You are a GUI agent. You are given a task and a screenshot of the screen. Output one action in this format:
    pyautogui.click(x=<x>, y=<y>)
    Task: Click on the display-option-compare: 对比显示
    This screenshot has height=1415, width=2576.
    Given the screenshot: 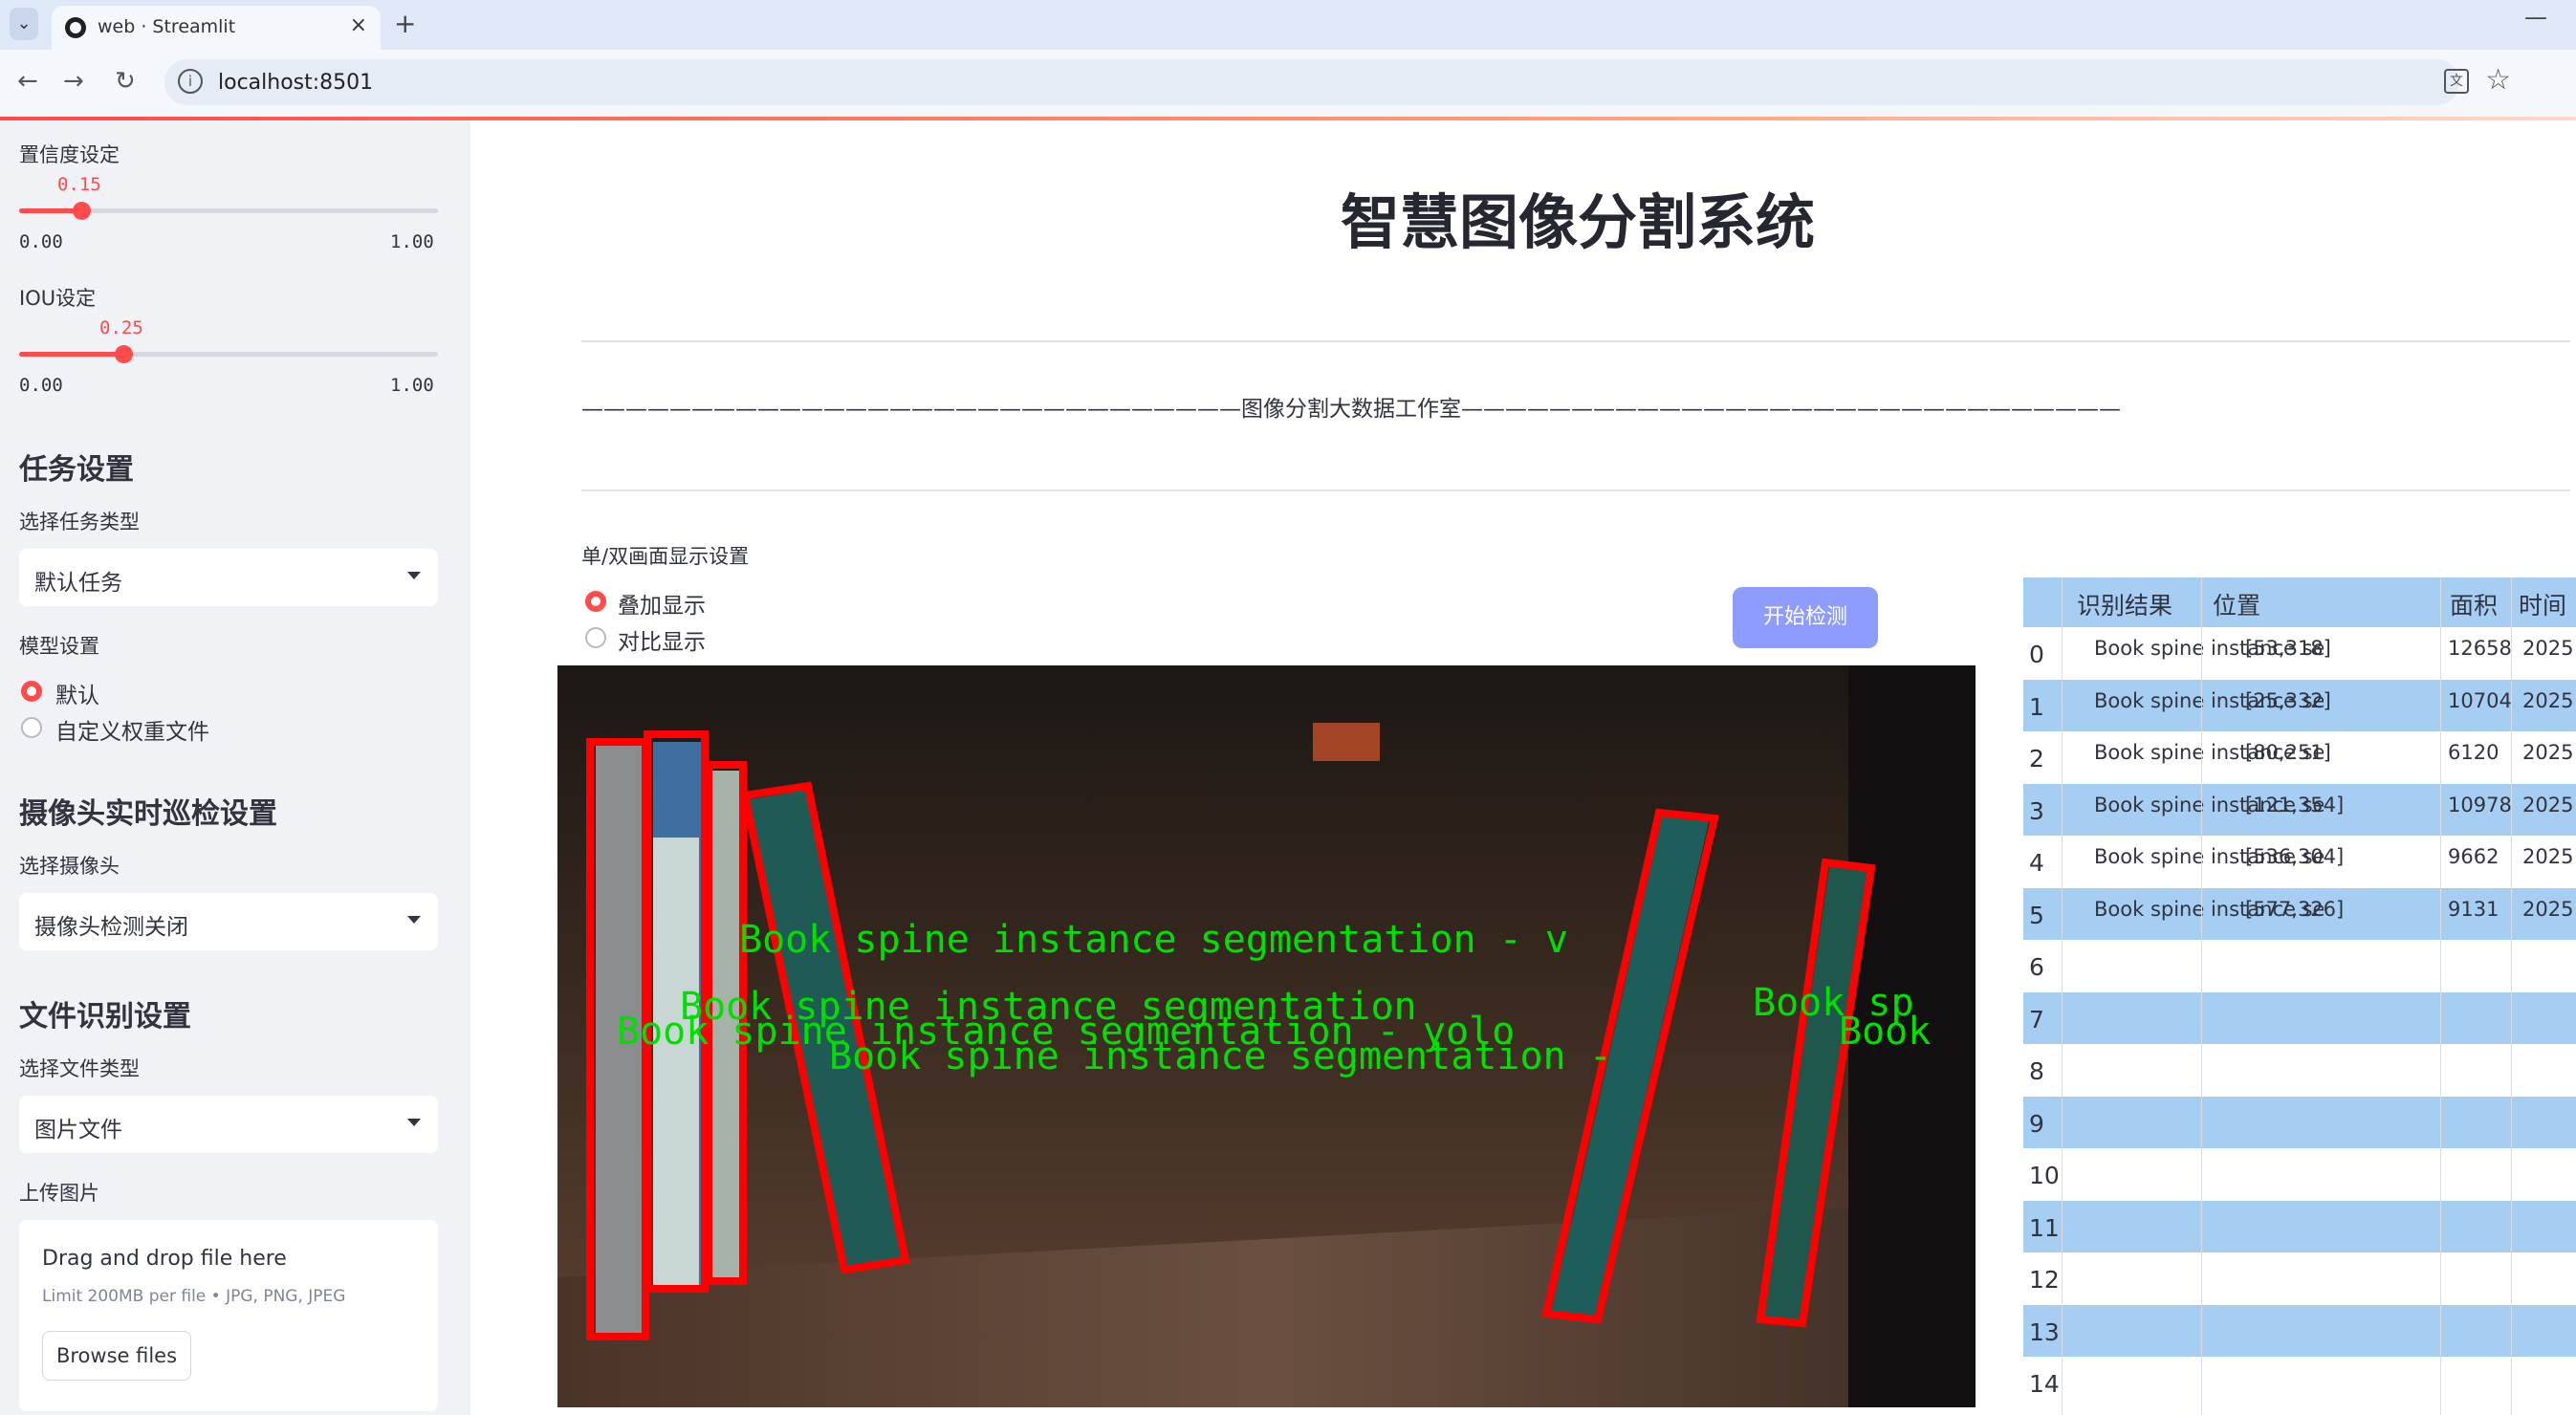 What is the action you would take?
    pyautogui.click(x=662, y=639)
    